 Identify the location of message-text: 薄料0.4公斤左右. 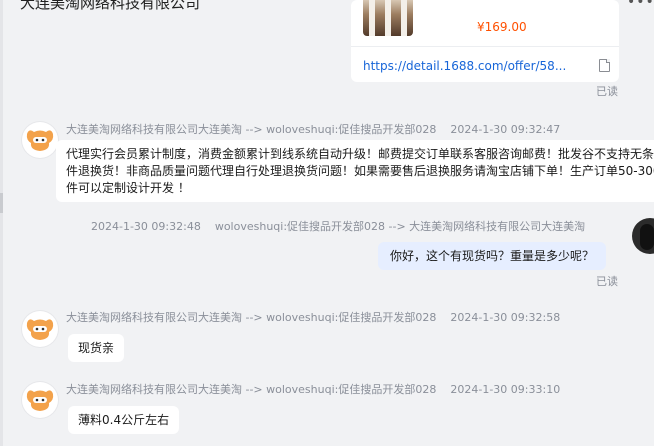
(124, 420).